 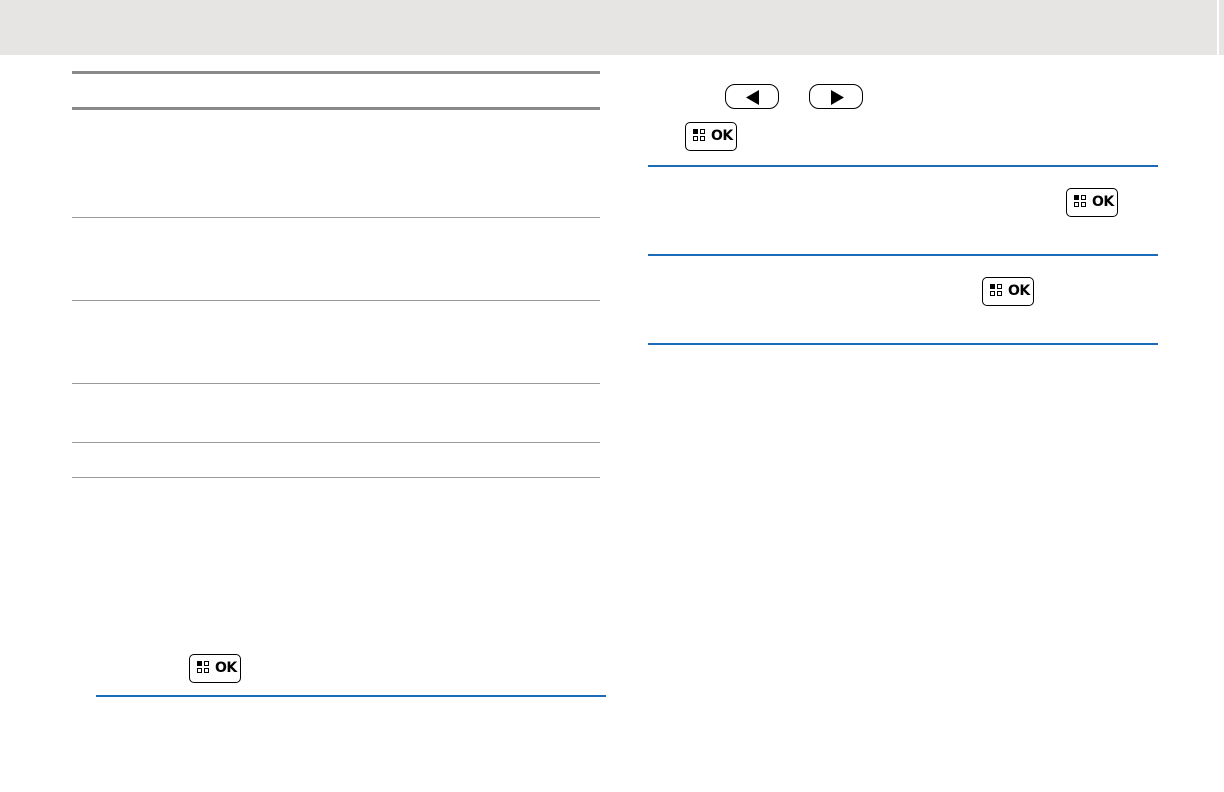 What do you see at coordinates (836, 96) in the screenshot?
I see `right-arrow-key-icon` at bounding box center [836, 96].